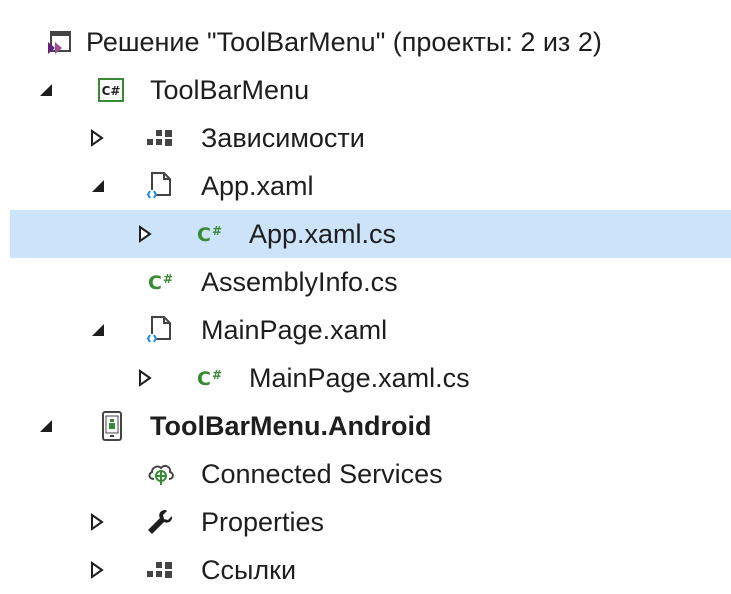  I want to click on tree-node-label: ToolBarMenu.Android, so click(291, 425).